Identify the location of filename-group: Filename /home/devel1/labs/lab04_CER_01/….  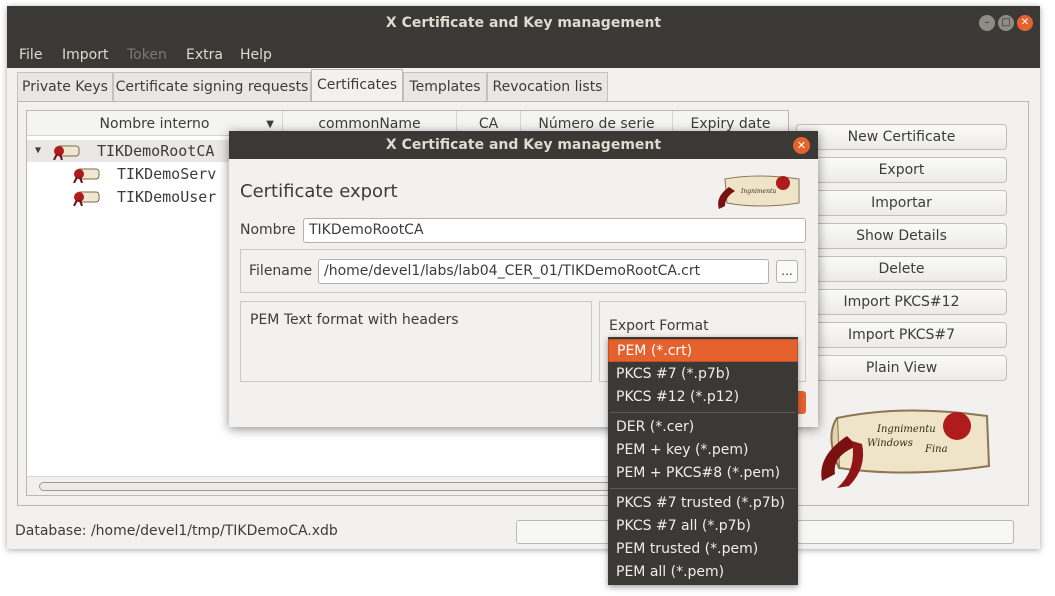
(523, 271).